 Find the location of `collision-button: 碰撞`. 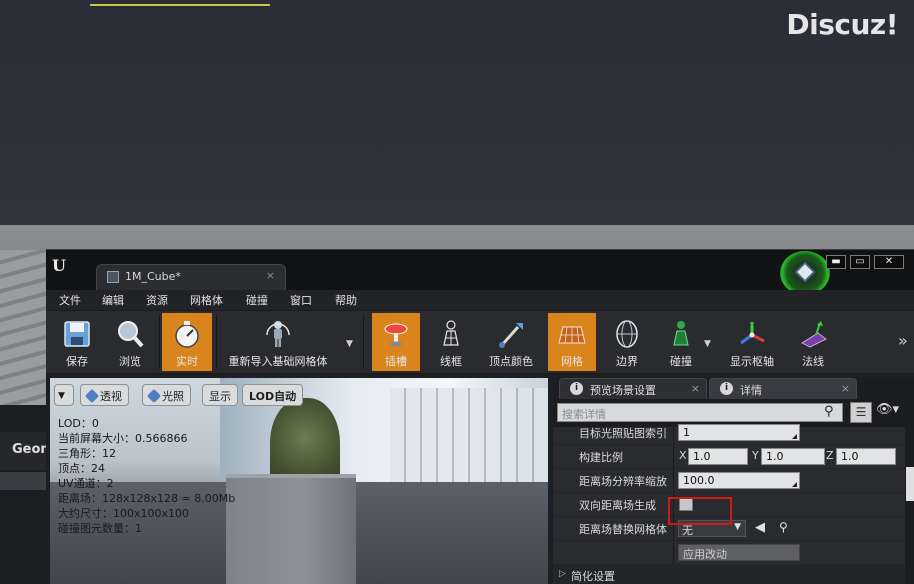

collision-button: 碰撞 is located at coordinates (681, 342).